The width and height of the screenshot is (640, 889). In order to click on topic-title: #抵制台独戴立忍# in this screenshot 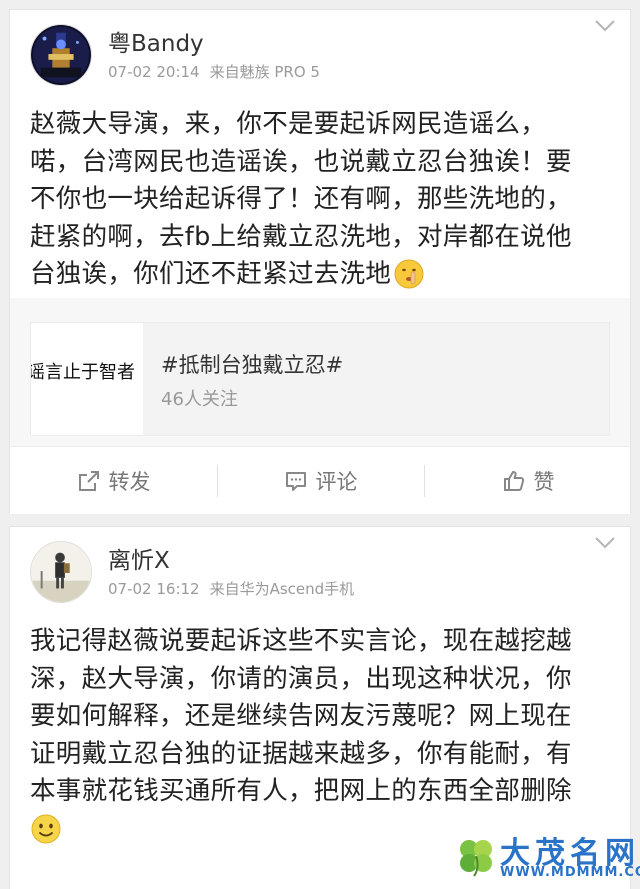, I will do `click(252, 364)`.